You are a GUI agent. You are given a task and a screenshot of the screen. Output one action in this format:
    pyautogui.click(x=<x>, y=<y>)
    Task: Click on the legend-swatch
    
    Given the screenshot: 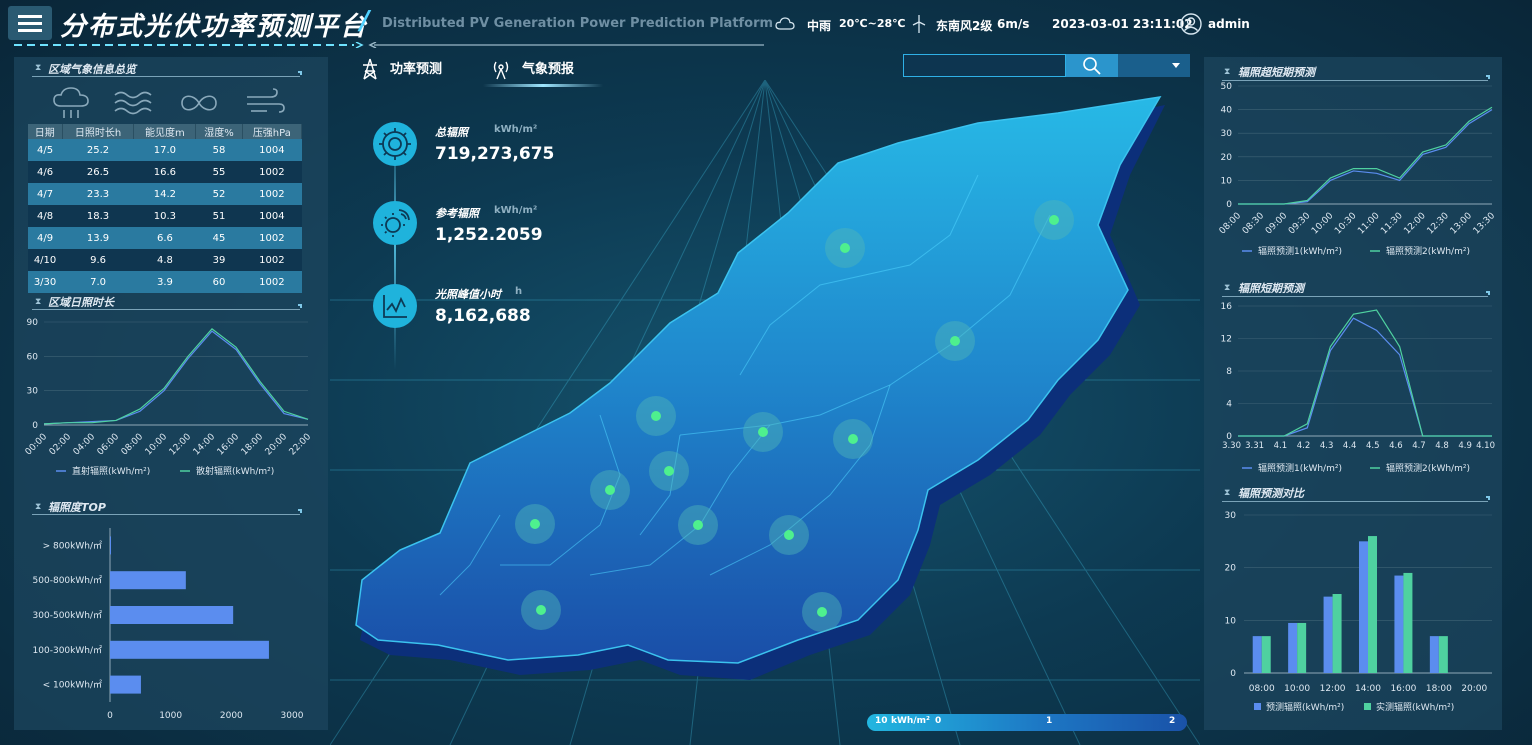 What is the action you would take?
    pyautogui.click(x=1257, y=706)
    